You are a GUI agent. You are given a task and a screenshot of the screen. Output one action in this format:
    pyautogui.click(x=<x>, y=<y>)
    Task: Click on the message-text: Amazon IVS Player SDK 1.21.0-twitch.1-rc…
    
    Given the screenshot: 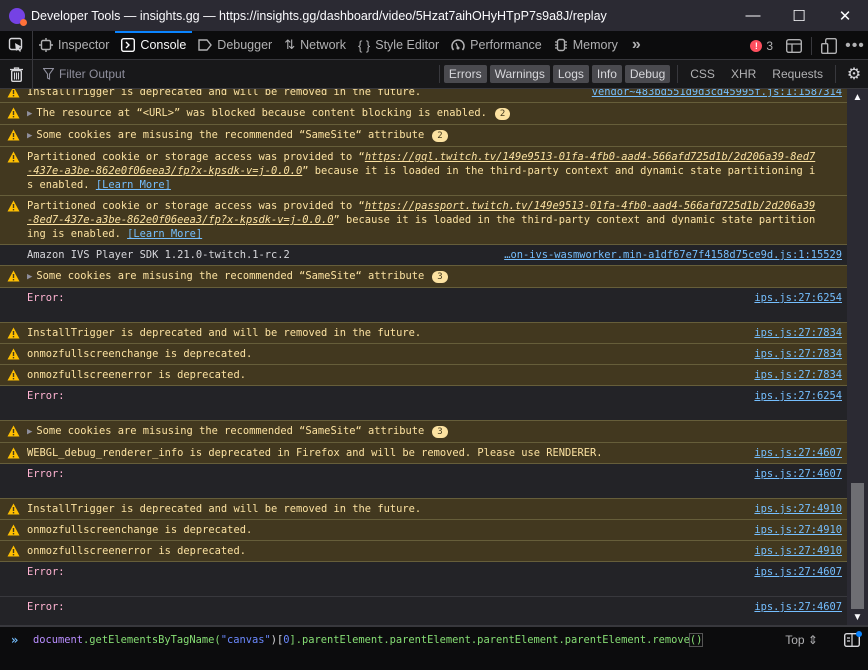 What is the action you would take?
    pyautogui.click(x=158, y=255)
    